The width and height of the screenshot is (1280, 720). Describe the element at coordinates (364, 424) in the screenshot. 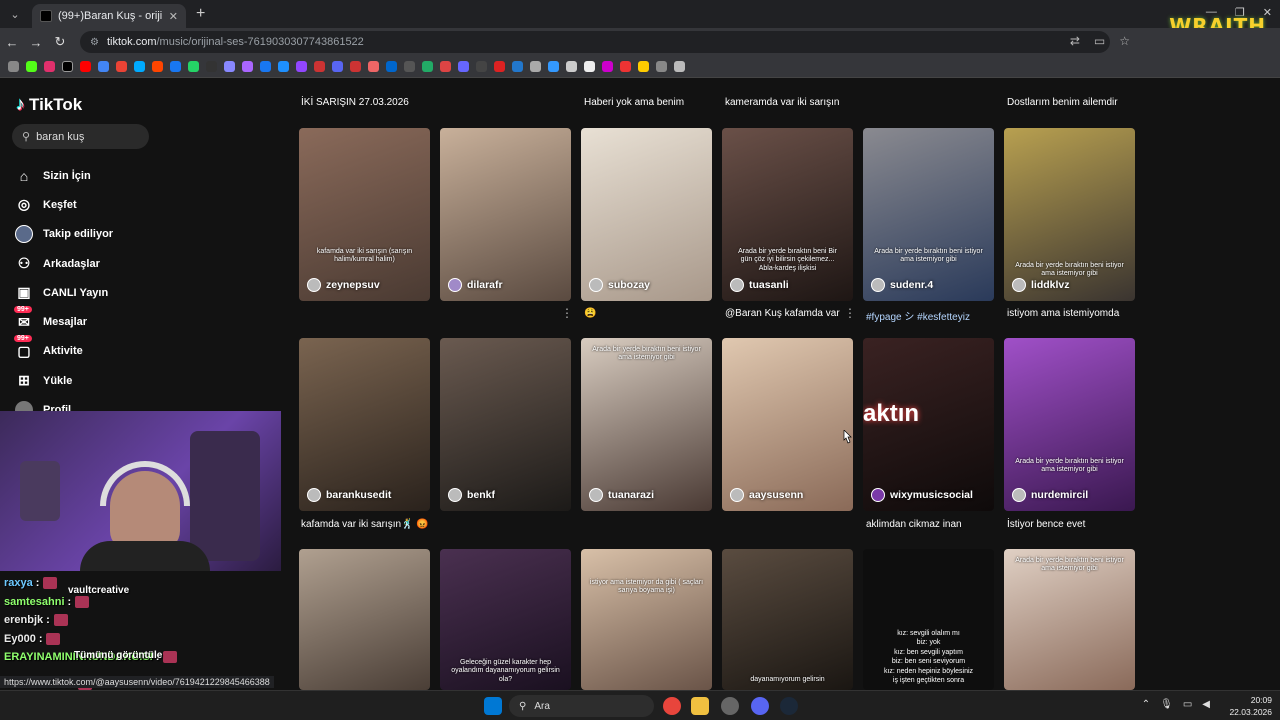

I see `video-card: barankusedit` at that location.